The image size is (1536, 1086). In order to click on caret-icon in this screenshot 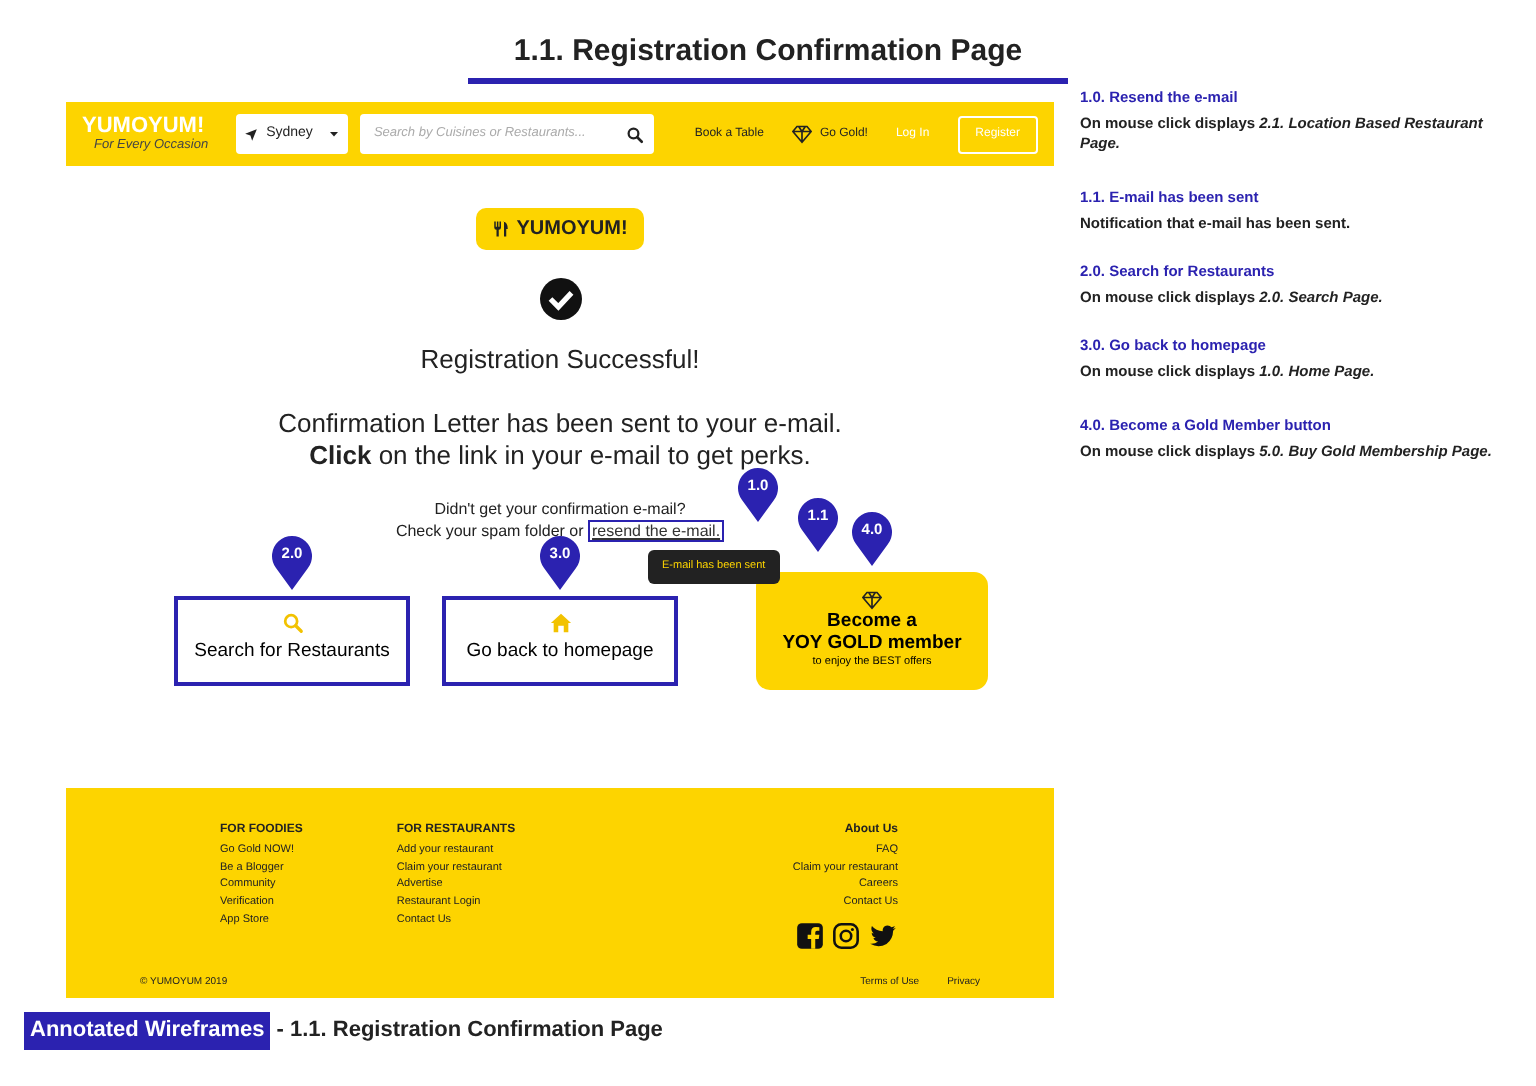, I will do `click(333, 134)`.